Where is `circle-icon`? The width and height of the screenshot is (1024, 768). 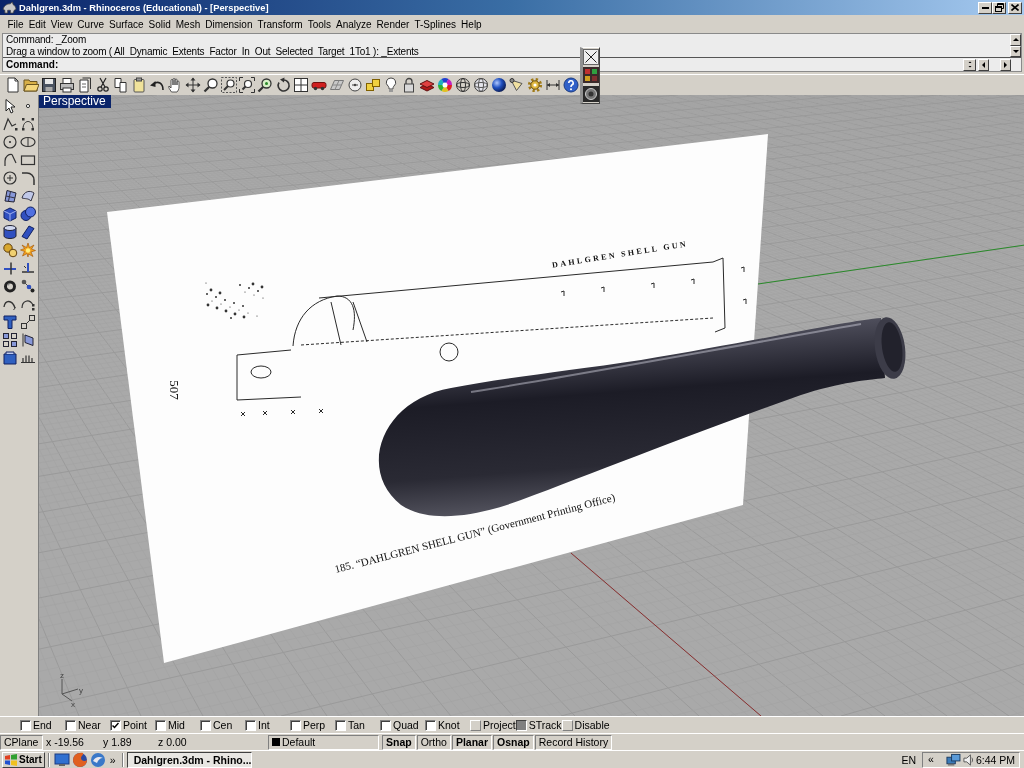 circle-icon is located at coordinates (10, 142).